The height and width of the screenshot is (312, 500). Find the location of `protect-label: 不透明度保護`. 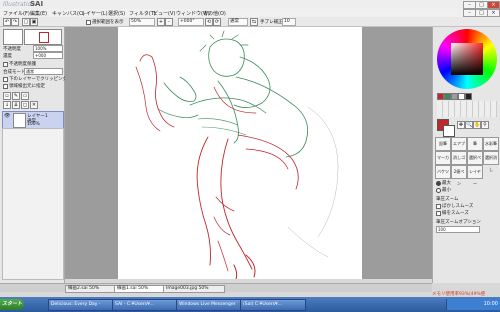

protect-label: 不透明度保護 is located at coordinates (22, 64).